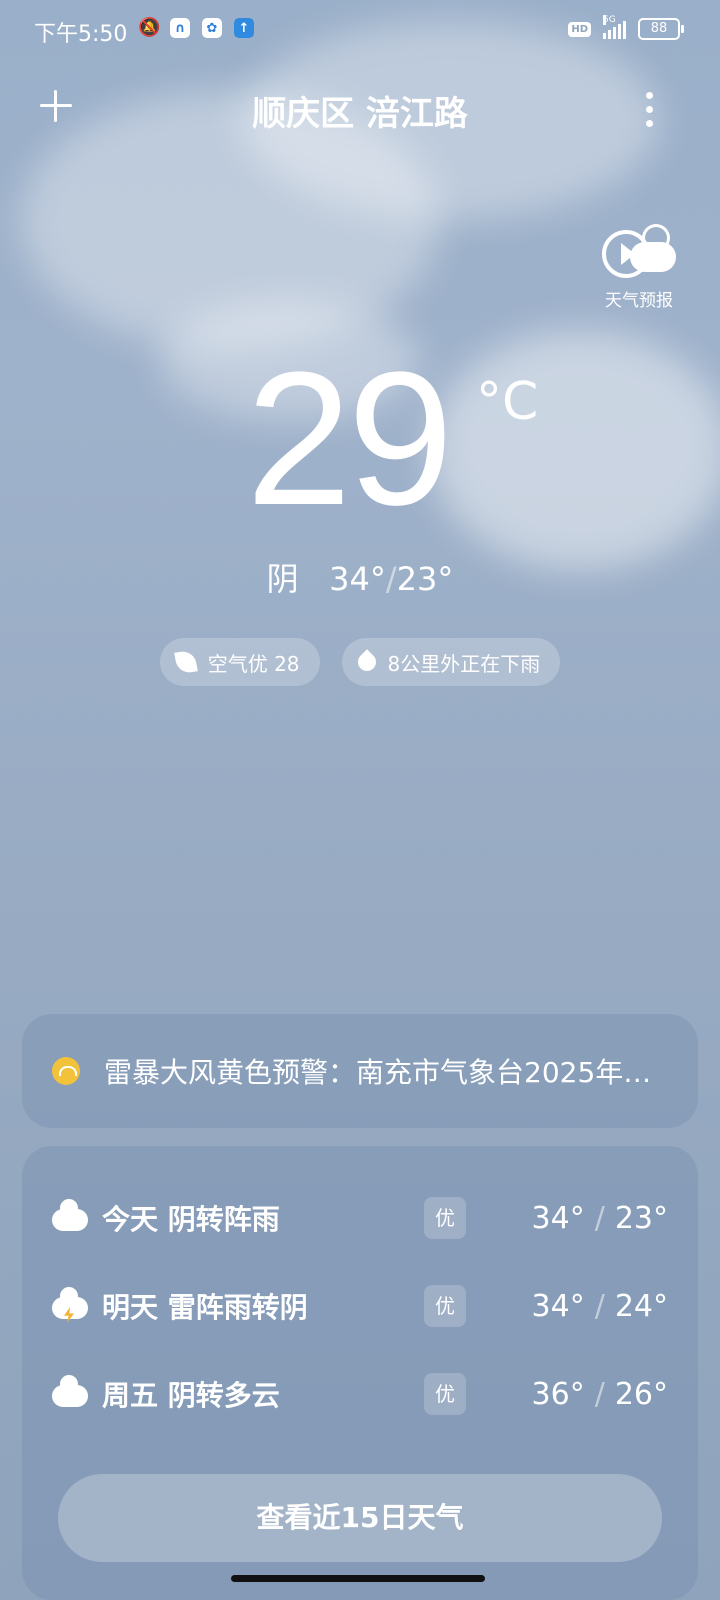 The width and height of the screenshot is (720, 1600). What do you see at coordinates (360, 1218) in the screenshot?
I see `forecast-row-today: 今天 阴转阵雨 优 34°/23°` at bounding box center [360, 1218].